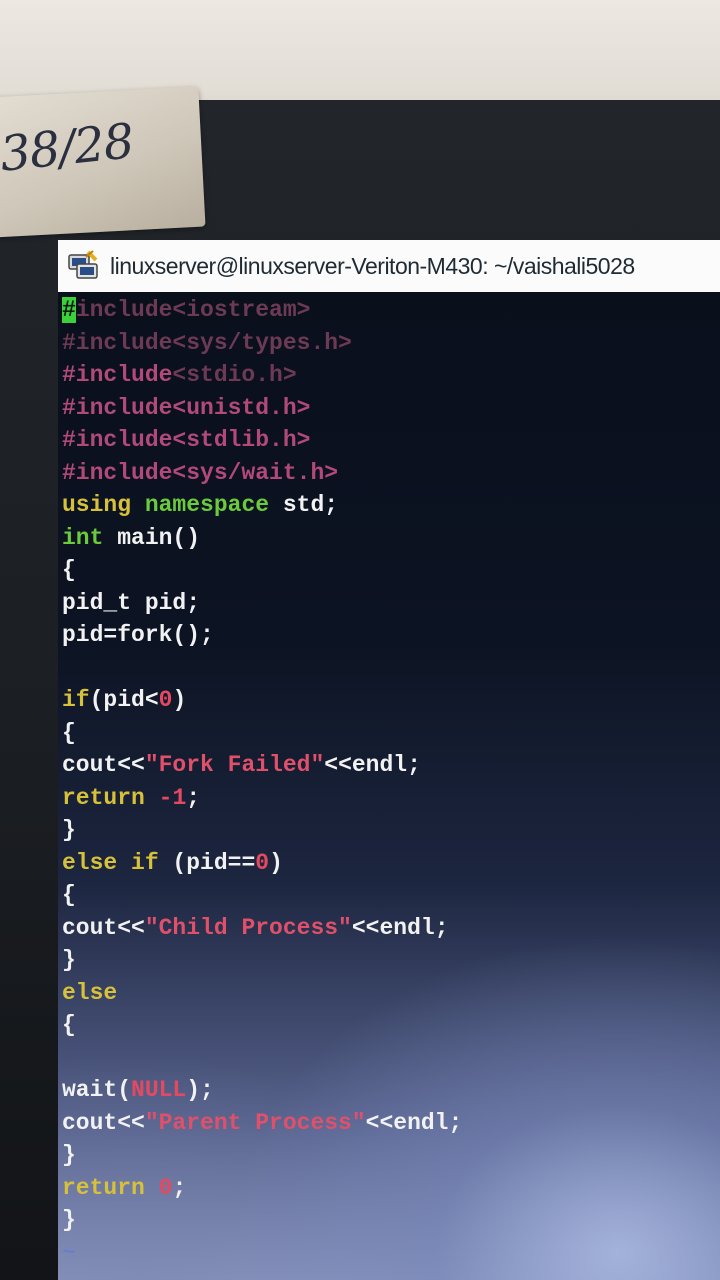 This screenshot has height=1280, width=720. What do you see at coordinates (207, 505) in the screenshot?
I see `code-token: namespace` at bounding box center [207, 505].